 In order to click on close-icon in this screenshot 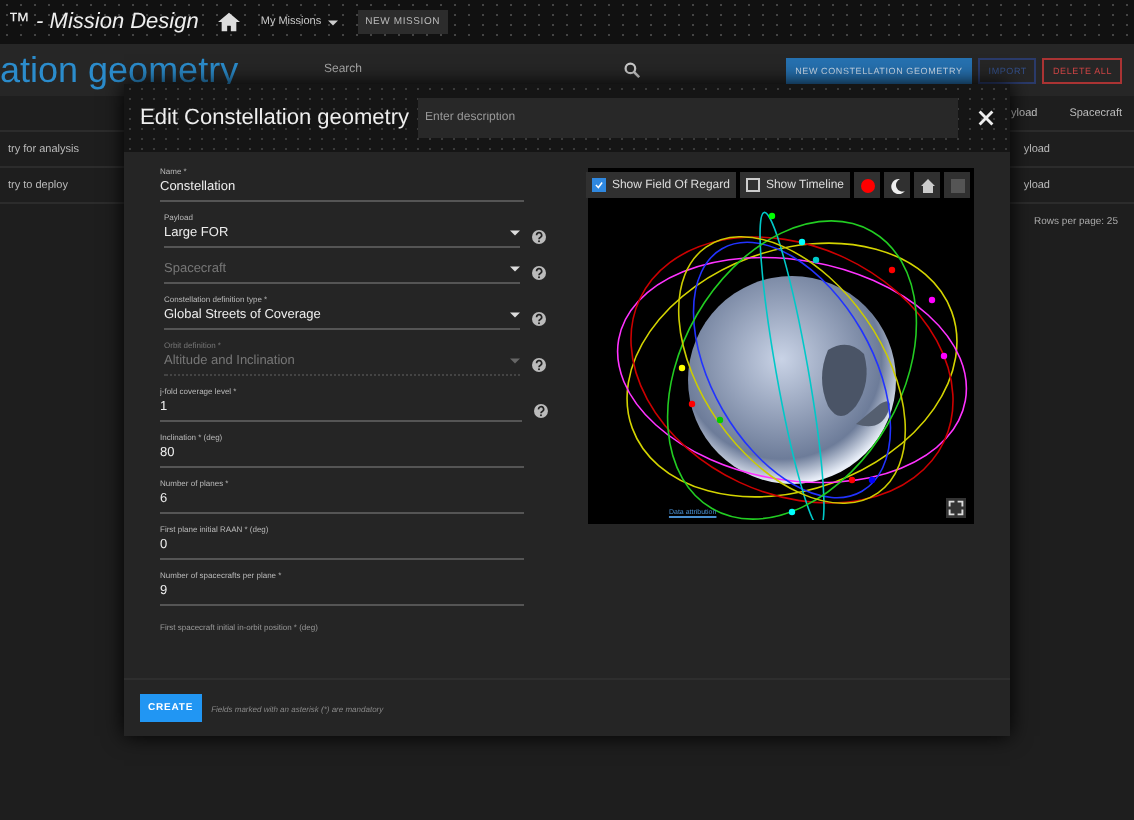, I will do `click(986, 118)`.